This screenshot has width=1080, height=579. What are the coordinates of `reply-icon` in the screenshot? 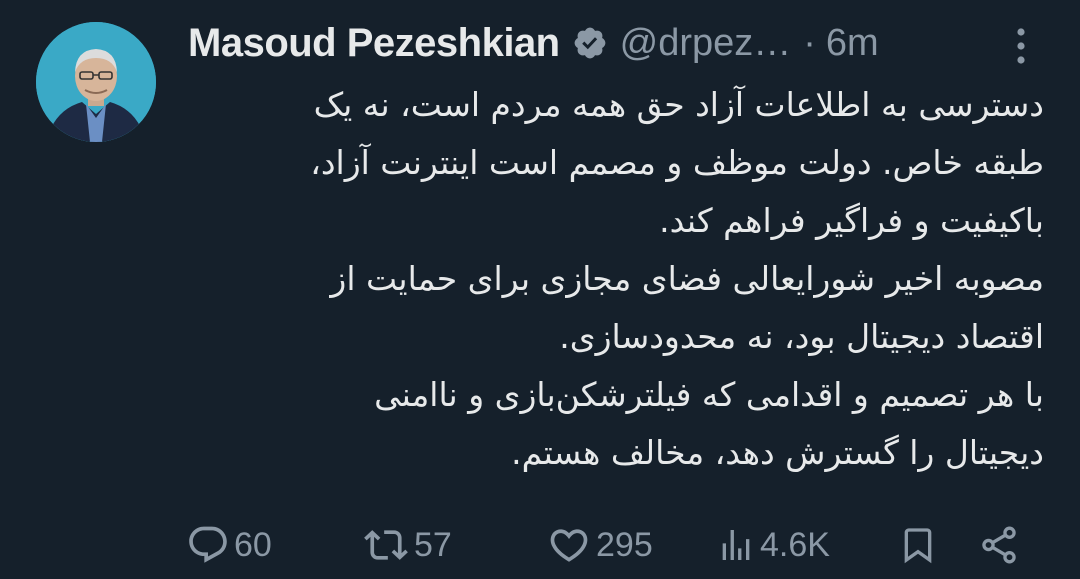 It's located at (208, 544).